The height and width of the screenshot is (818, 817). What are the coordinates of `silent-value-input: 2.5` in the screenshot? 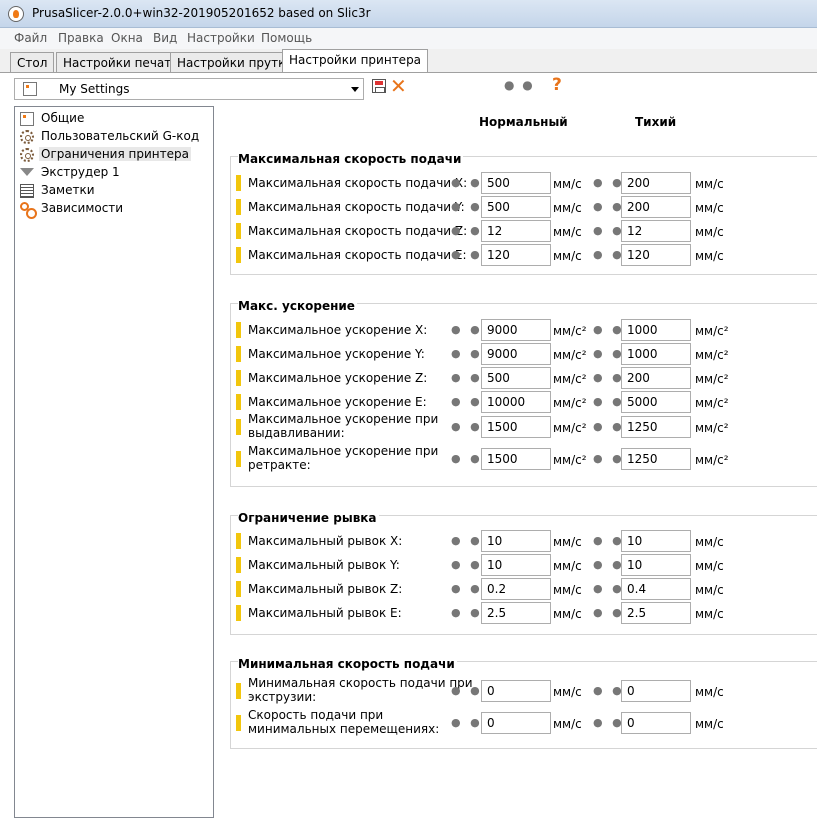 It's located at (656, 613).